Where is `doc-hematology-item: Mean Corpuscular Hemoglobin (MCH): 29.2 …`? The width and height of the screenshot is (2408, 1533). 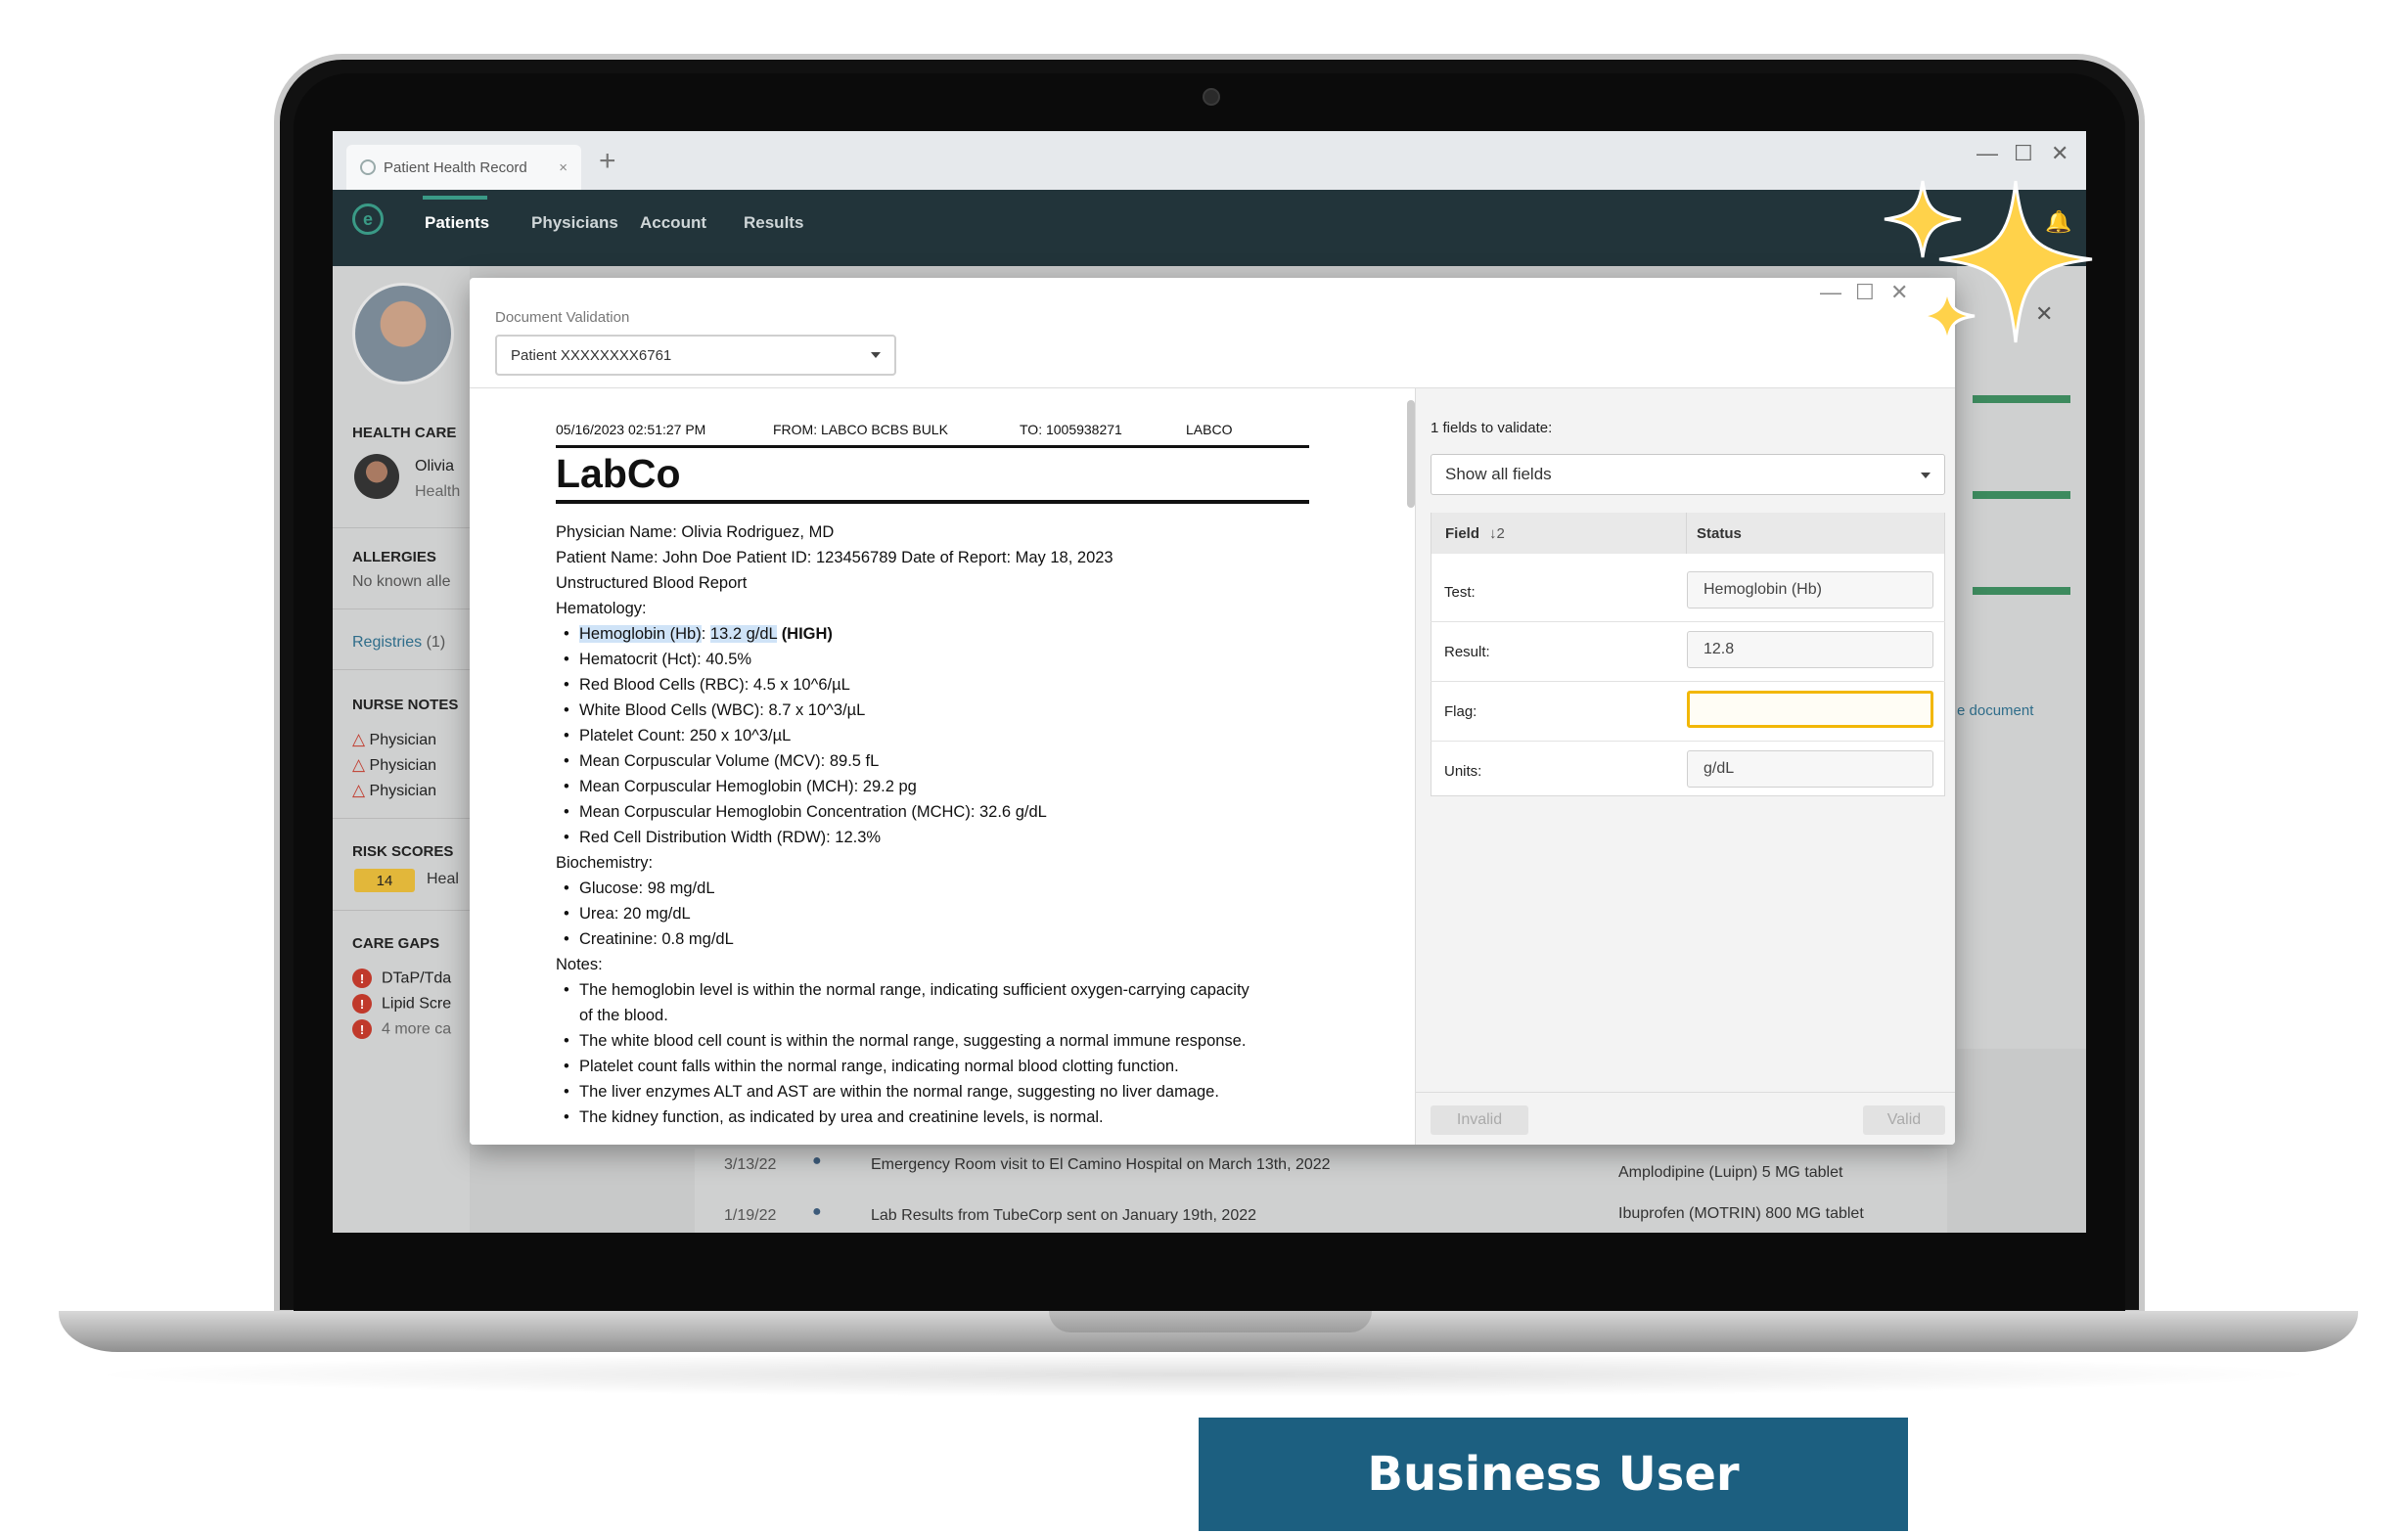 doc-hematology-item: Mean Corpuscular Hemoglobin (MCH): 29.2 … is located at coordinates (748, 787).